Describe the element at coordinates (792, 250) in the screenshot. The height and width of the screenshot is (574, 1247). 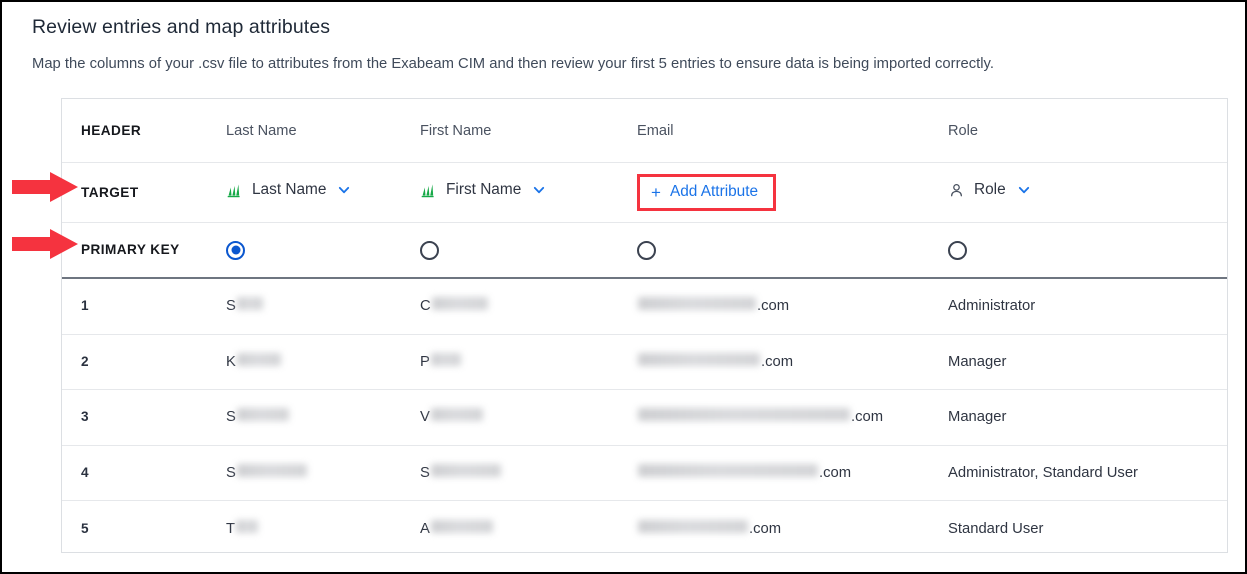
I see `primary-key-cell-email` at that location.